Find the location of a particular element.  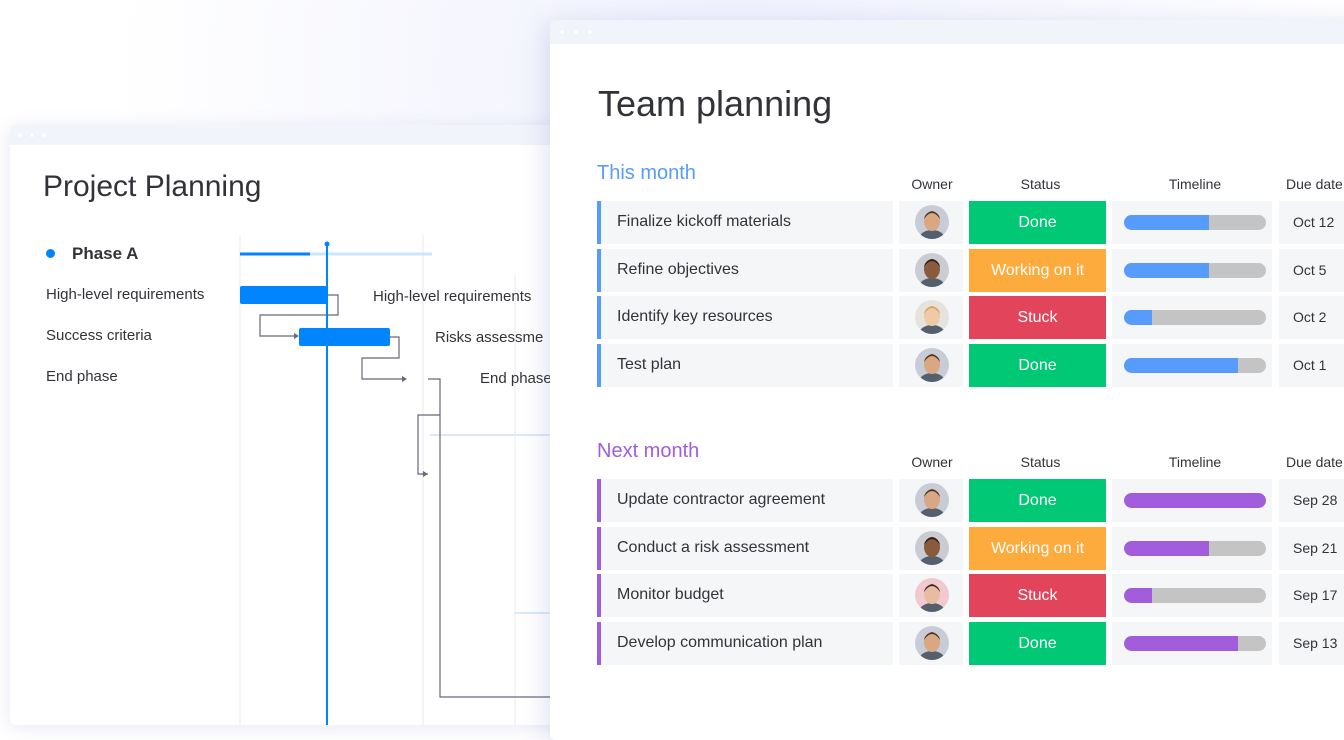

due-date: Oct 12 is located at coordinates (1314, 222).